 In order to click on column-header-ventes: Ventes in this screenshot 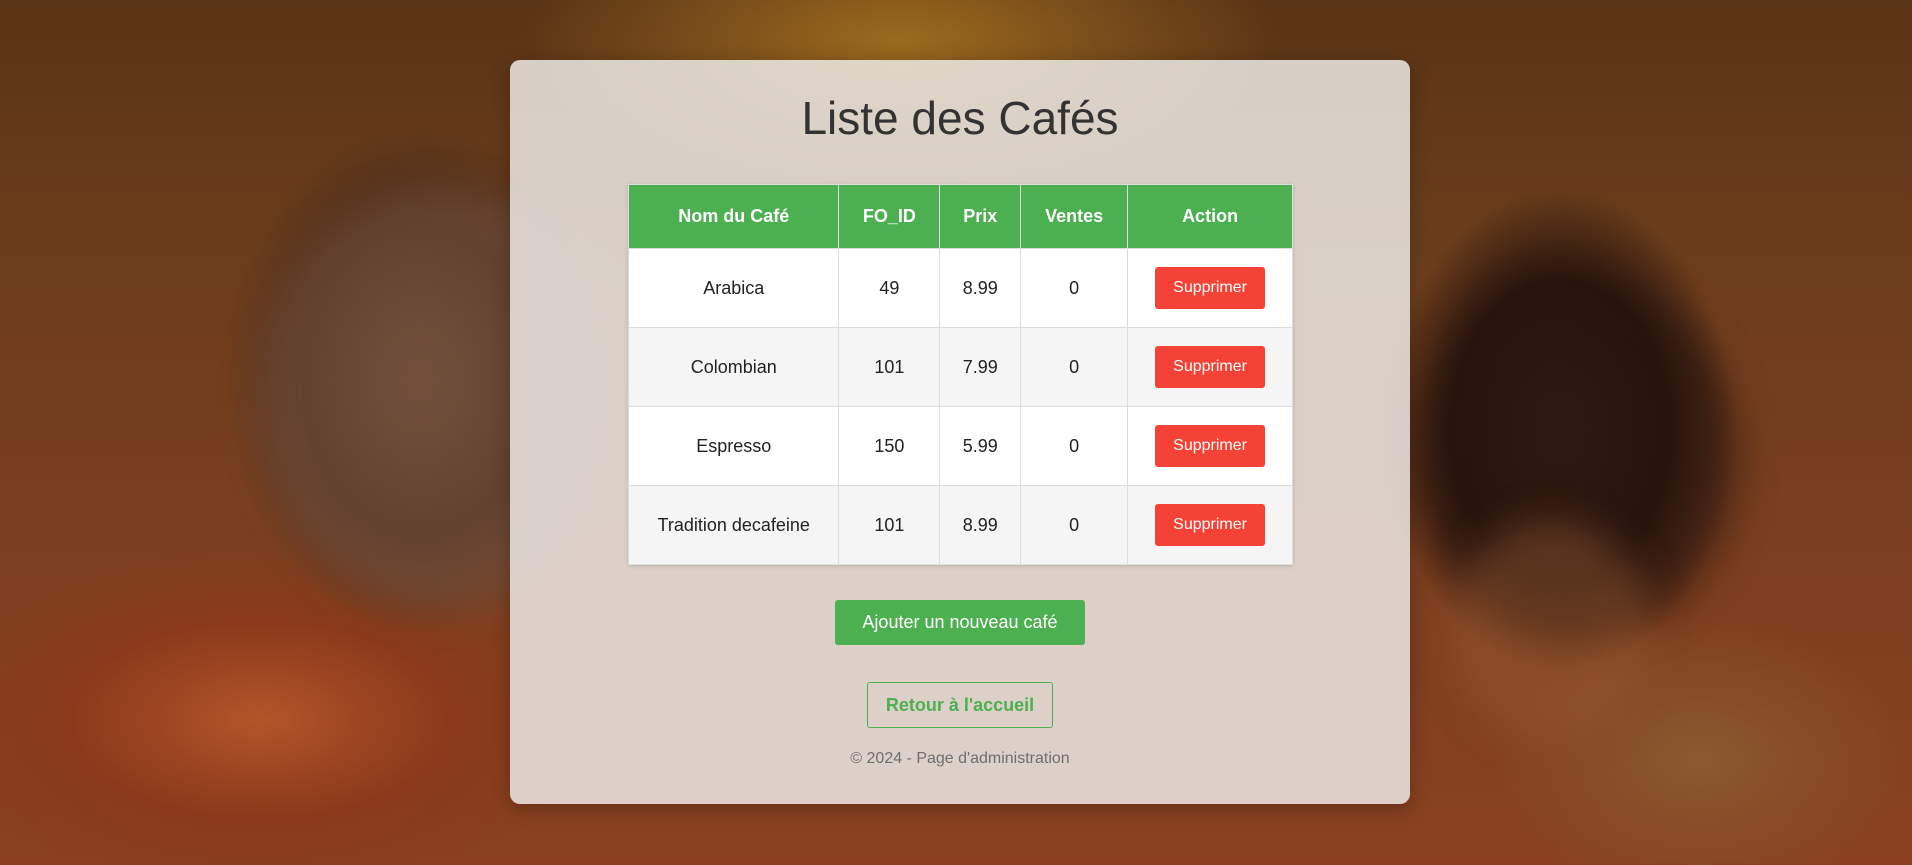, I will do `click(1074, 216)`.